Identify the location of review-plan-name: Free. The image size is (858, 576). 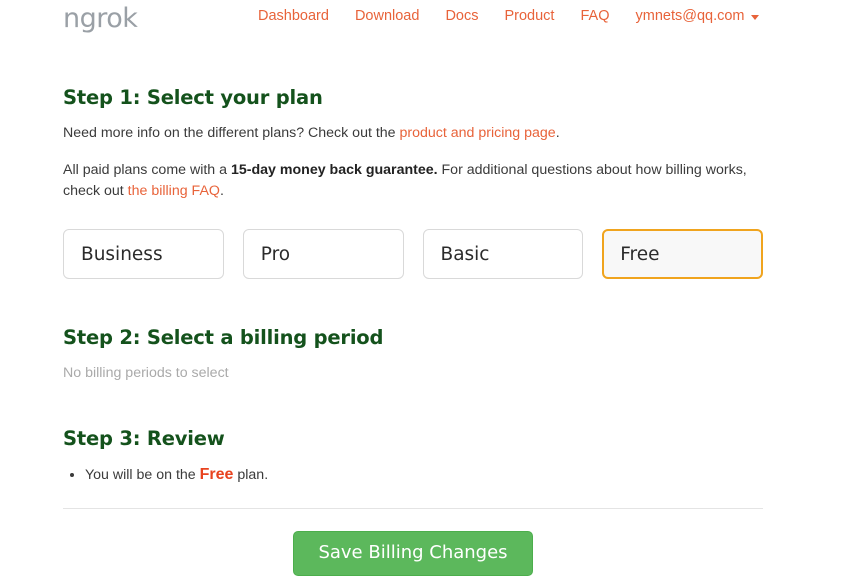
(216, 474).